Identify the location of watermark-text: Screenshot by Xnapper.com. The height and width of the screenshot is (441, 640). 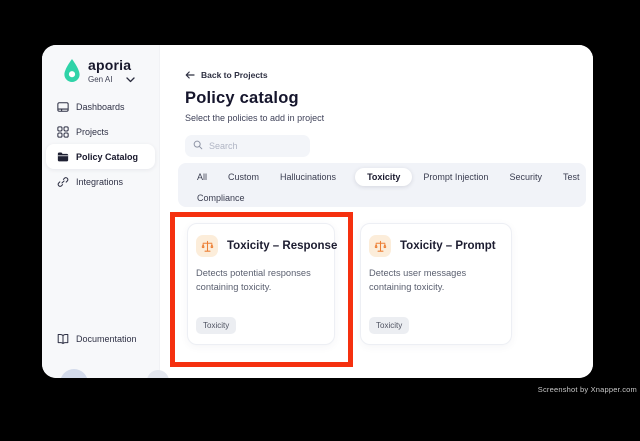
(587, 389).